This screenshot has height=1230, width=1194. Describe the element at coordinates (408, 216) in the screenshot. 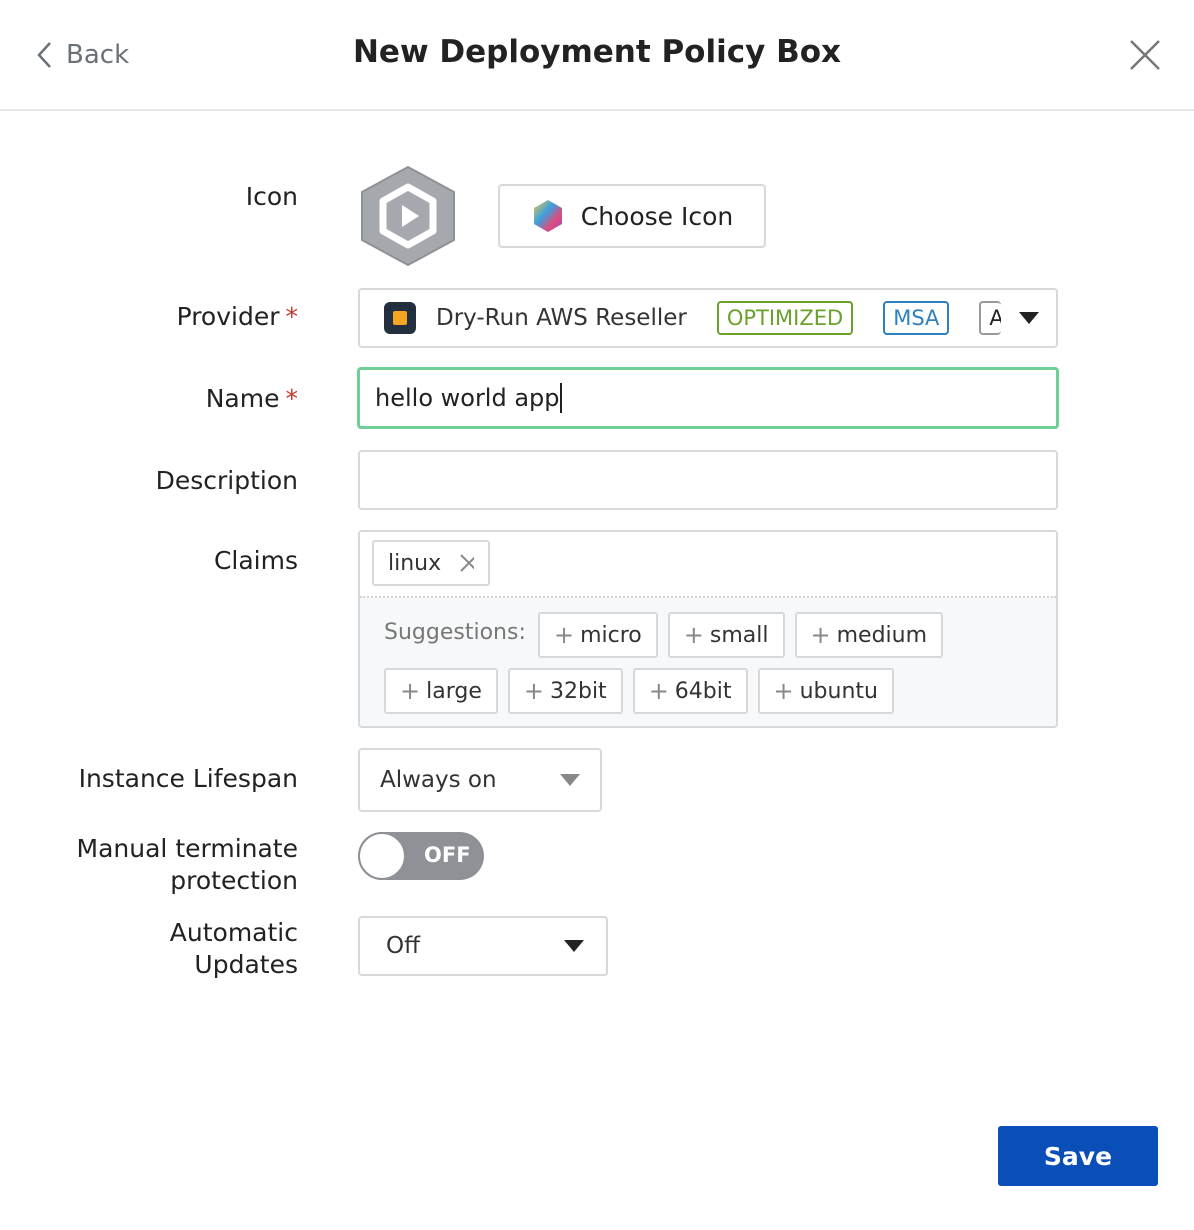

I see `play-hexagon-icon` at that location.